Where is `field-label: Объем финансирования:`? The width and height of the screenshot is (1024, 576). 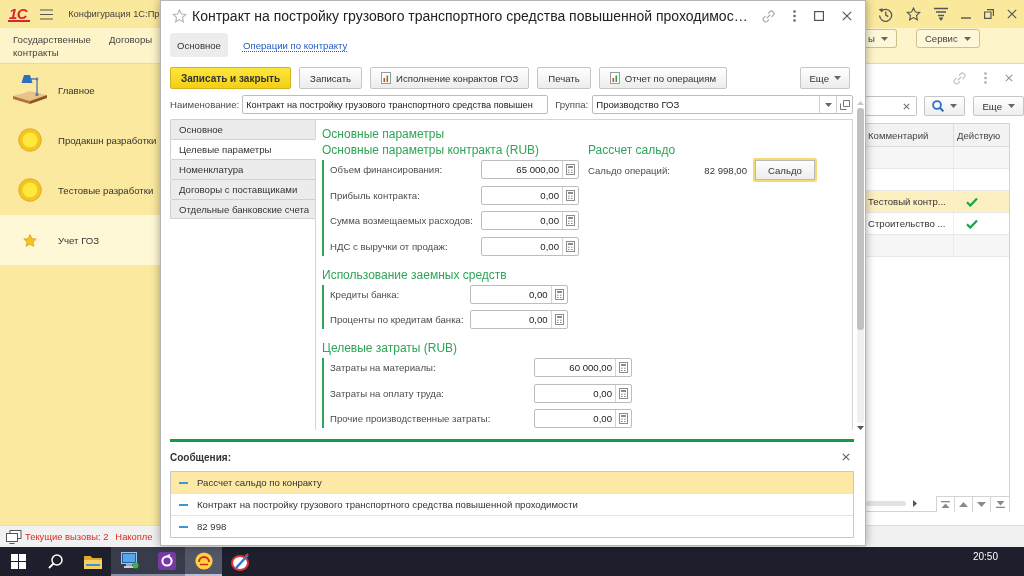 field-label: Объем финансирования: is located at coordinates (387, 169).